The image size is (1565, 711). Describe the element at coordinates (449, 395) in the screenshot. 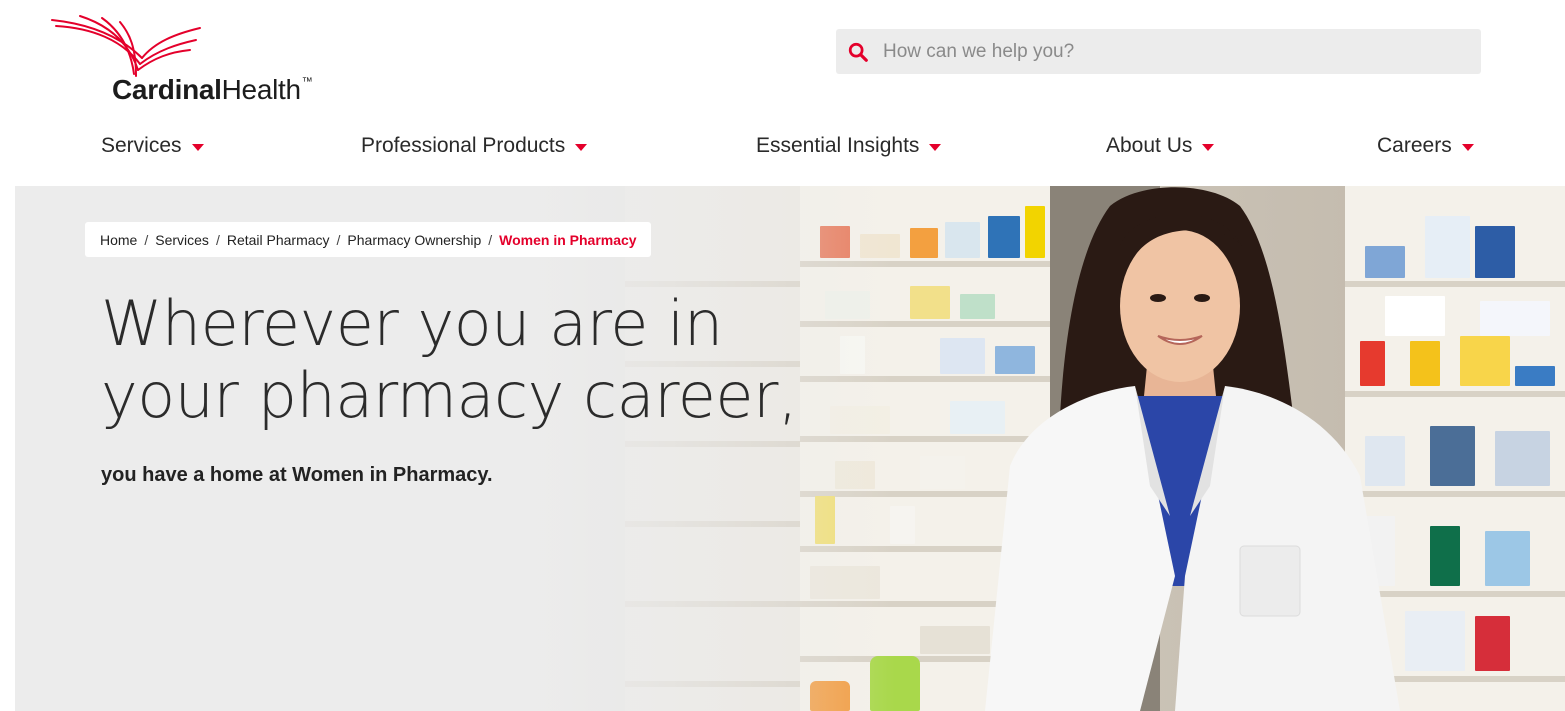

I see `hero-title-line-2: your pharmacy career,` at that location.